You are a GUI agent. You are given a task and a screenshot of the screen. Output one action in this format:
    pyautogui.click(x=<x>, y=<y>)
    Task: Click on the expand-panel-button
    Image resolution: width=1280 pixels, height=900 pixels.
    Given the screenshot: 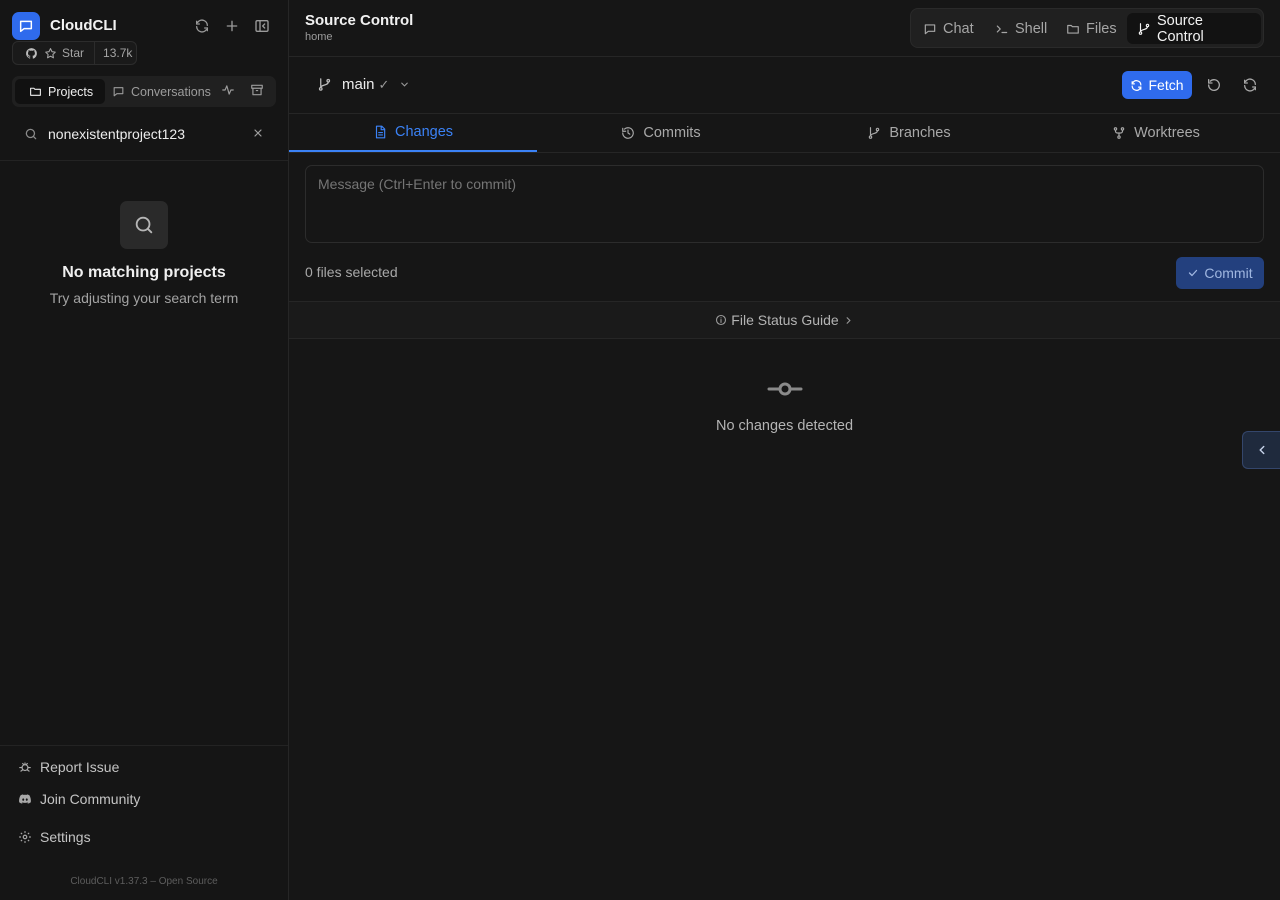 What is the action you would take?
    pyautogui.click(x=1261, y=450)
    